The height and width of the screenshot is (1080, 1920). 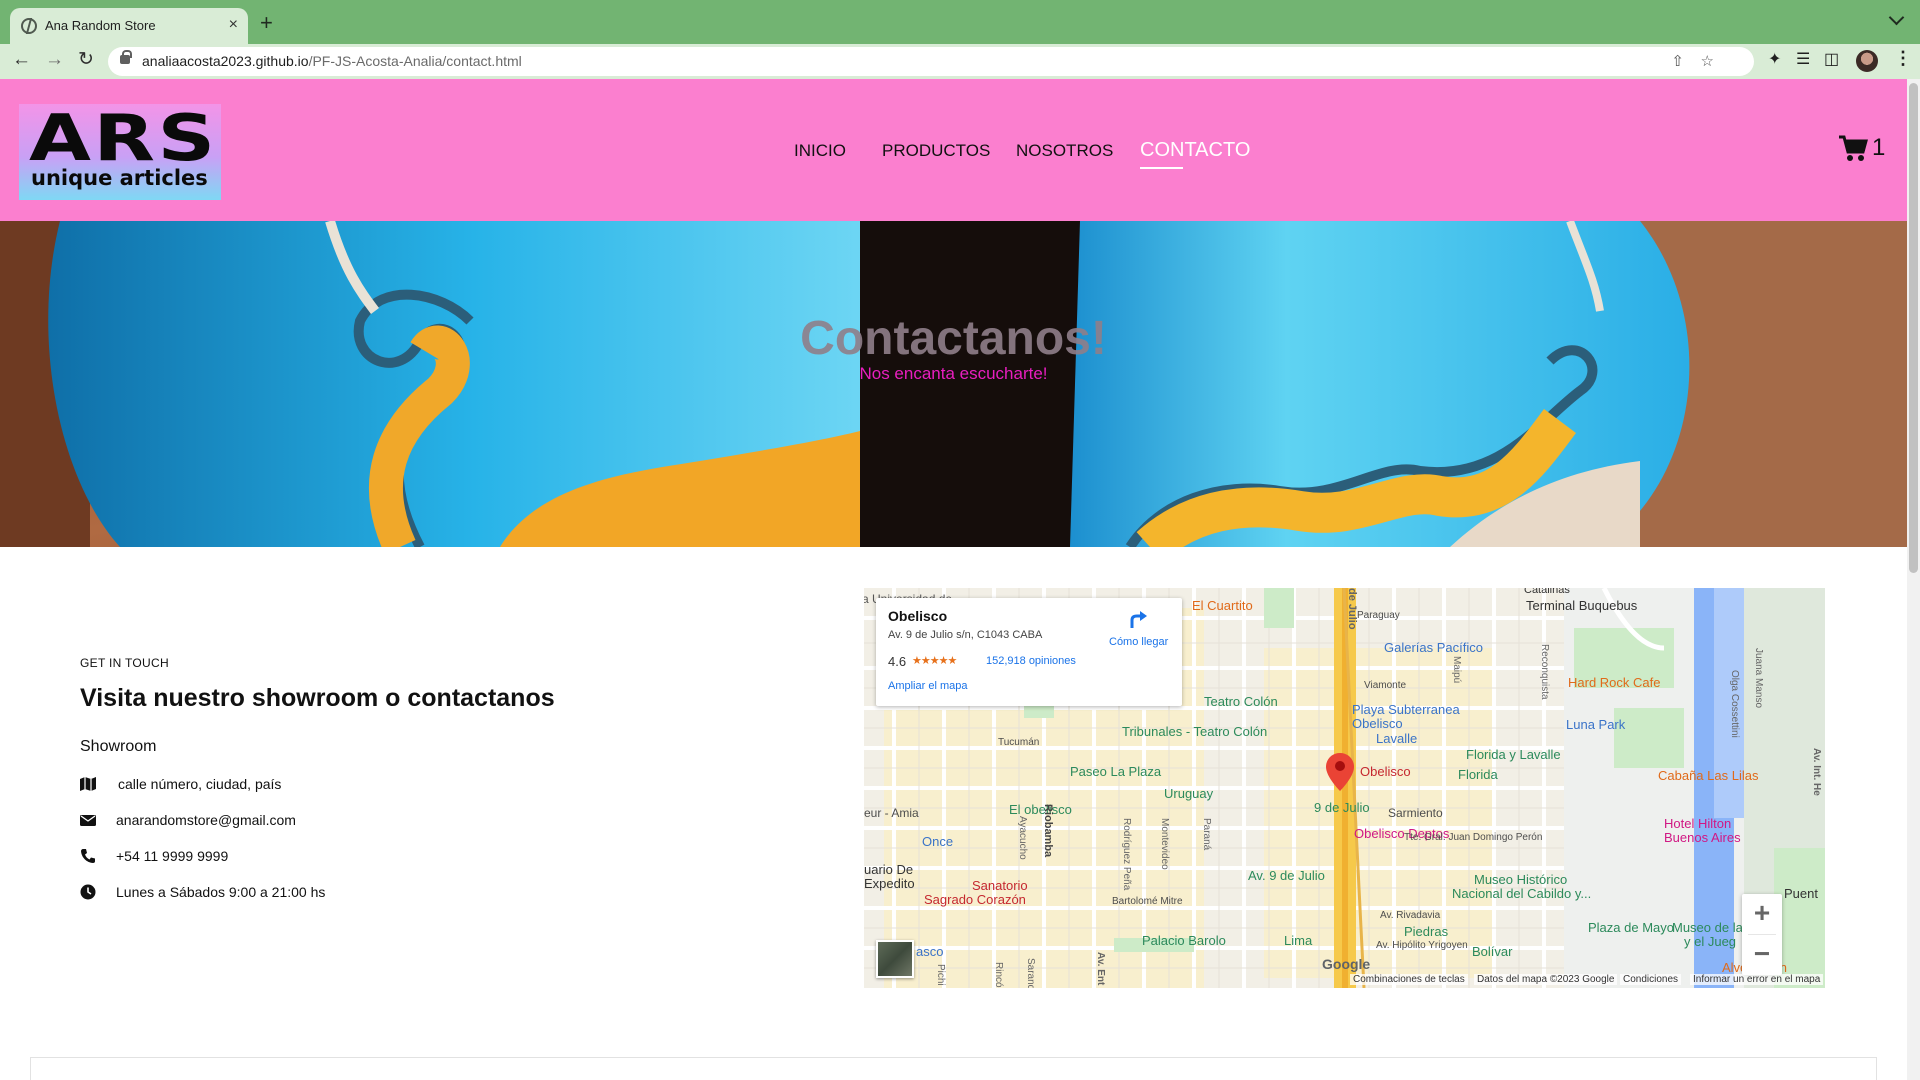 What do you see at coordinates (1161, 168) in the screenshot?
I see `active-nav-underline` at bounding box center [1161, 168].